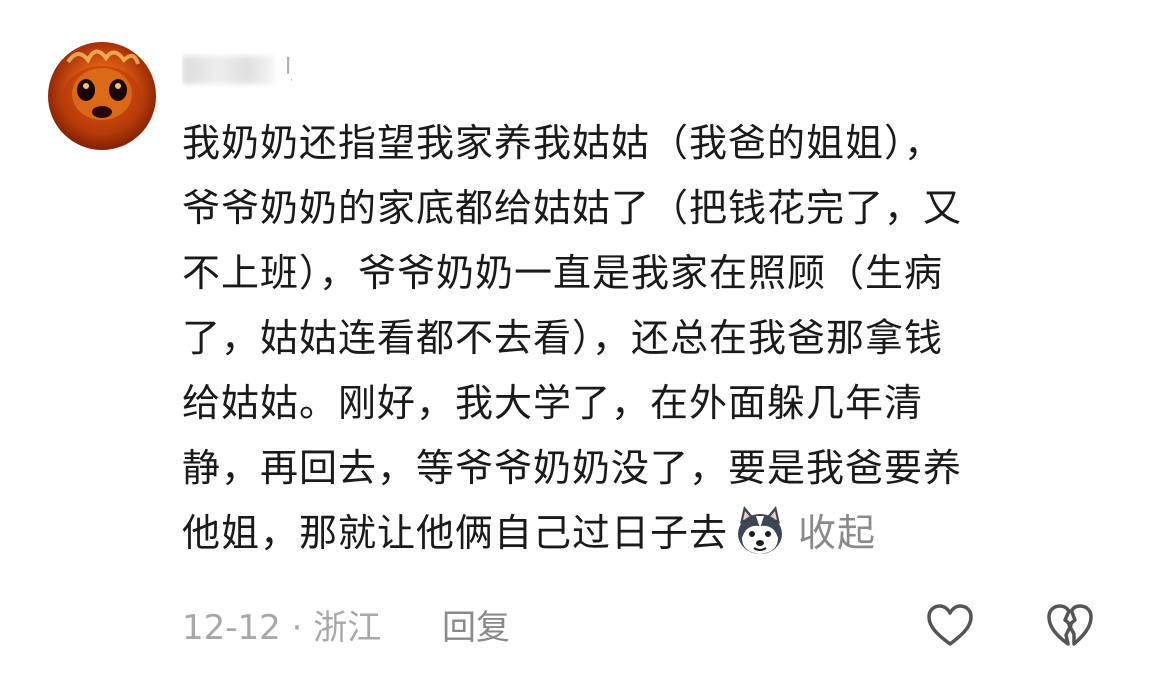 The image size is (1152, 678). What do you see at coordinates (563, 338) in the screenshot?
I see `comment-line: 了，姑姑连看都不去看），还总在我爸那拿钱` at bounding box center [563, 338].